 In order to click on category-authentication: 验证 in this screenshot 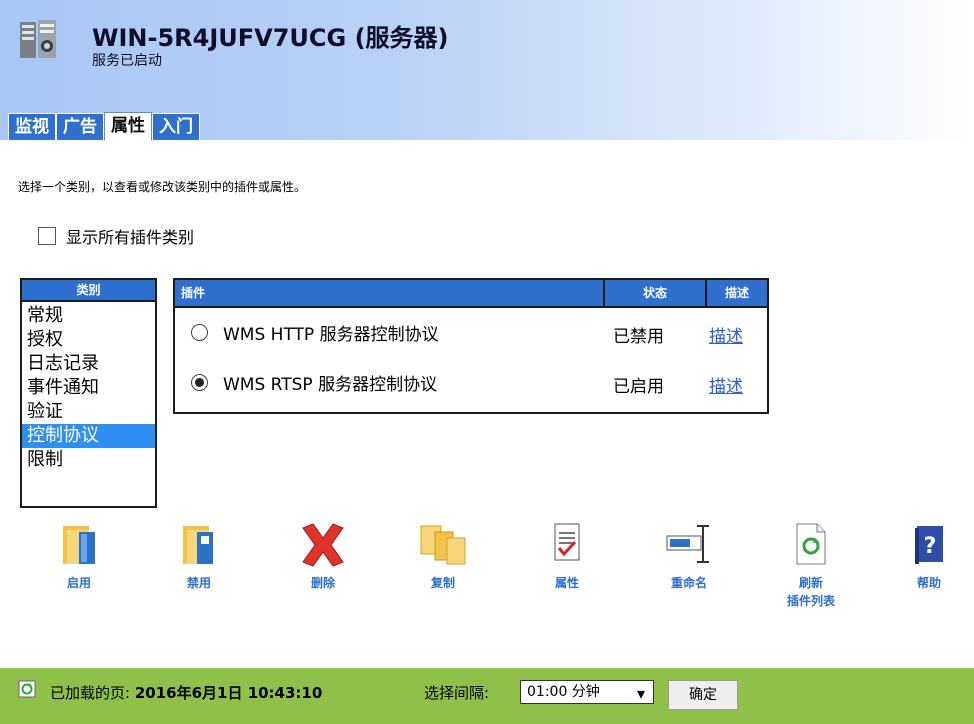, I will do `click(88, 412)`.